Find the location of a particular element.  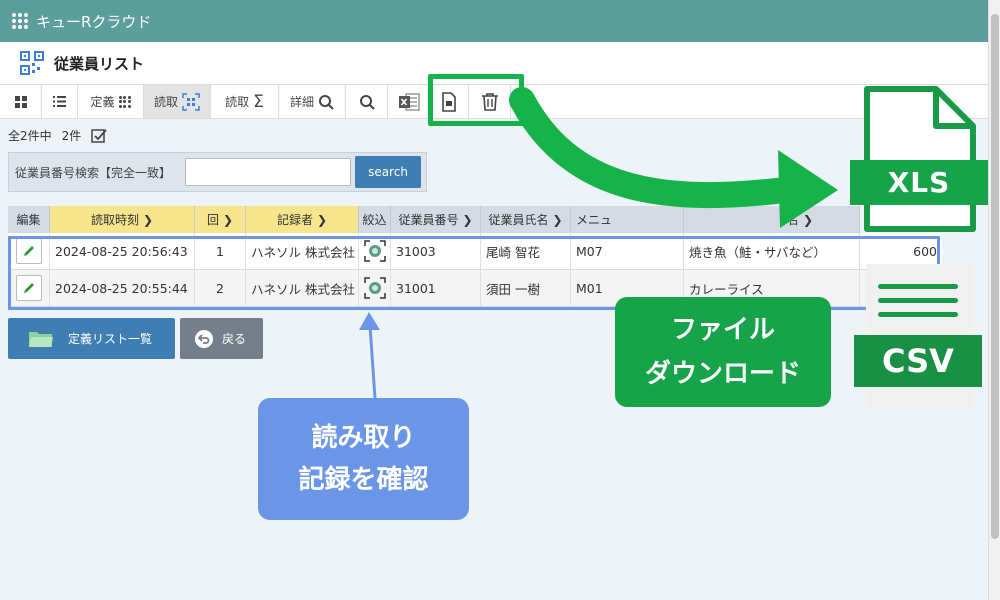

green-arrow-head is located at coordinates (808, 189).